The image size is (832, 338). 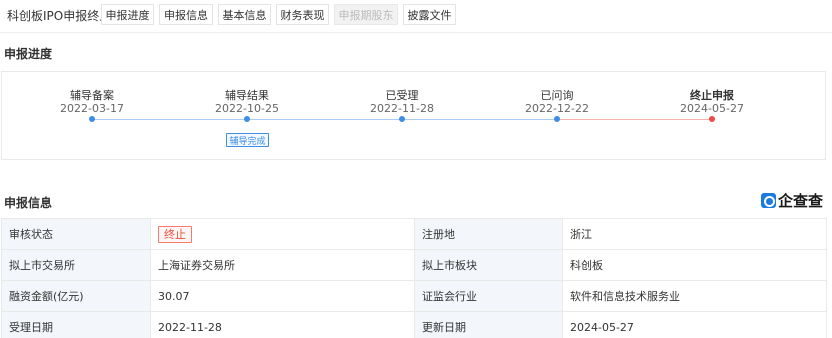 I want to click on step-name: 辅导备案, so click(x=92, y=95).